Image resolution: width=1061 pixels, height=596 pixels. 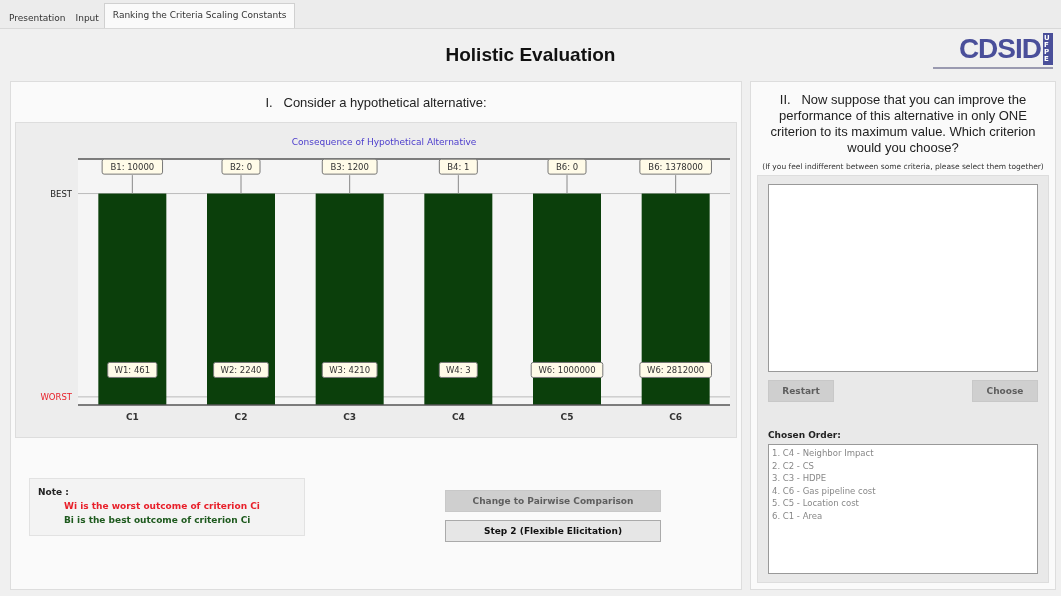 What do you see at coordinates (241, 176) in the screenshot?
I see `value-label: B2: 0` at bounding box center [241, 176].